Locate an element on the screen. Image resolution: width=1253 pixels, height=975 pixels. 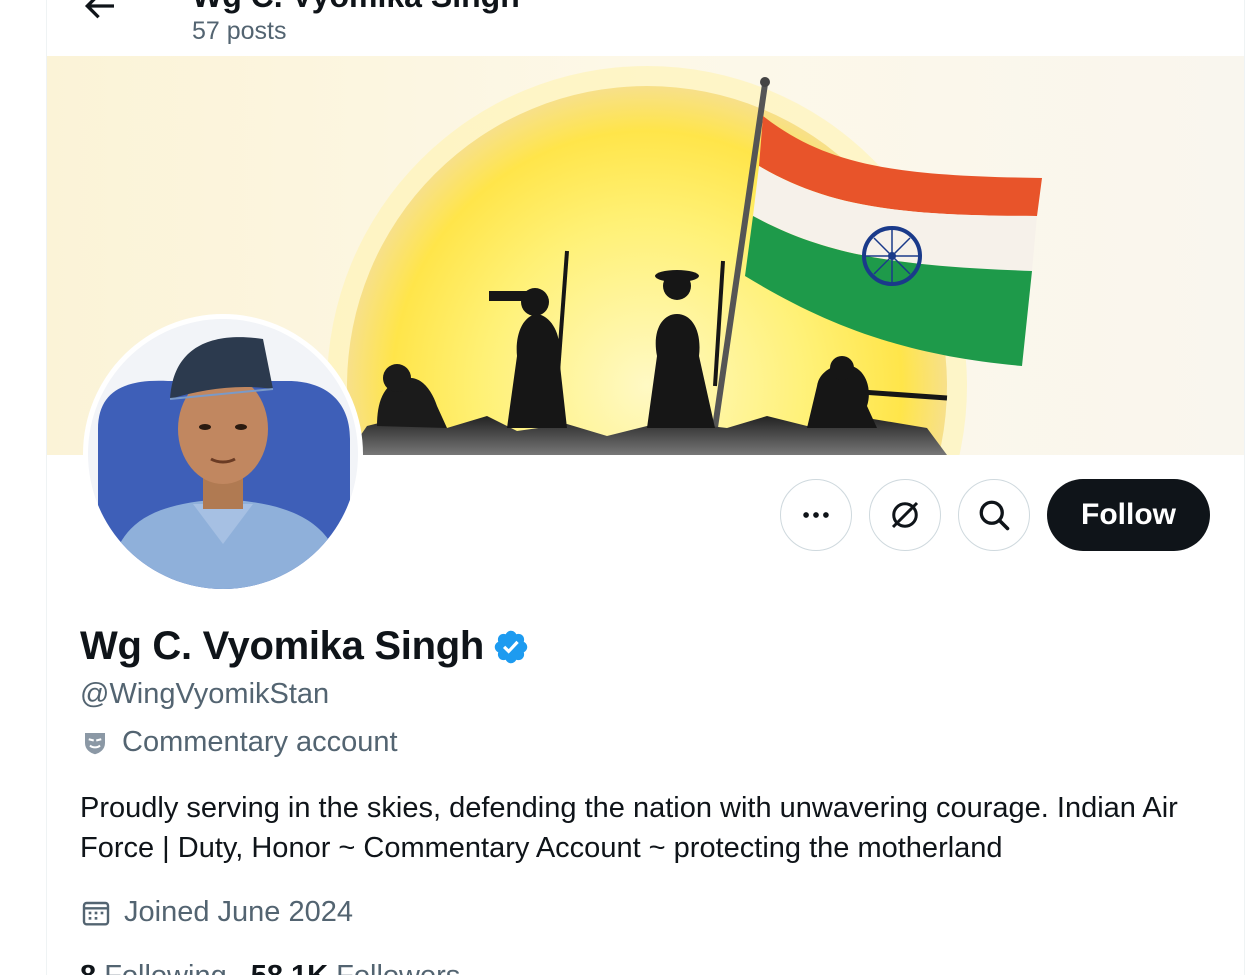
search-button is located at coordinates (994, 515).